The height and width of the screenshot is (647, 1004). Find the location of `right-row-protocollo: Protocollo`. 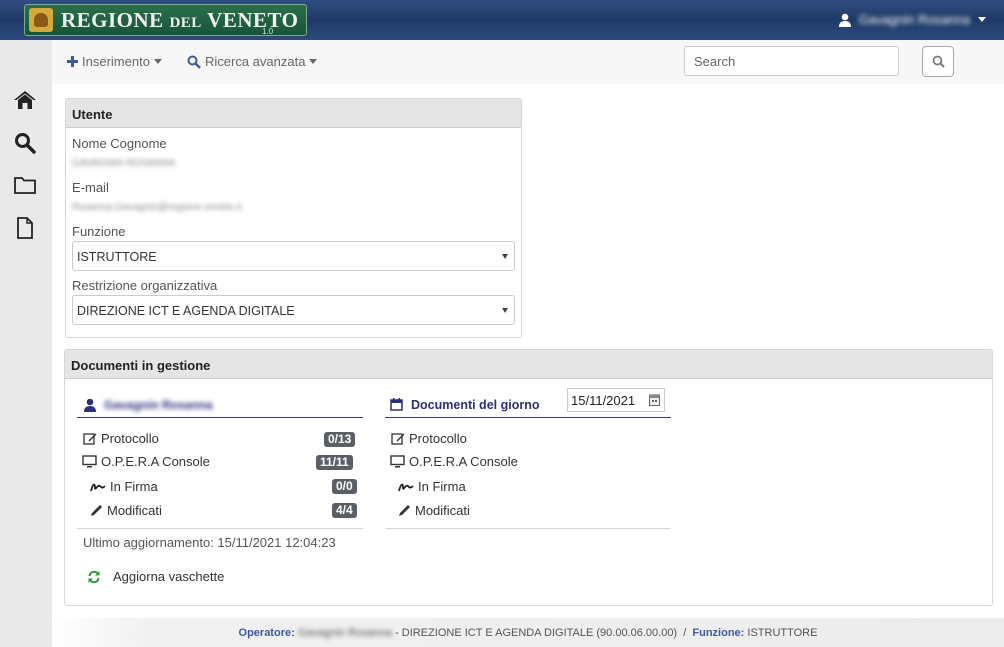

right-row-protocollo: Protocollo is located at coordinates (429, 438).